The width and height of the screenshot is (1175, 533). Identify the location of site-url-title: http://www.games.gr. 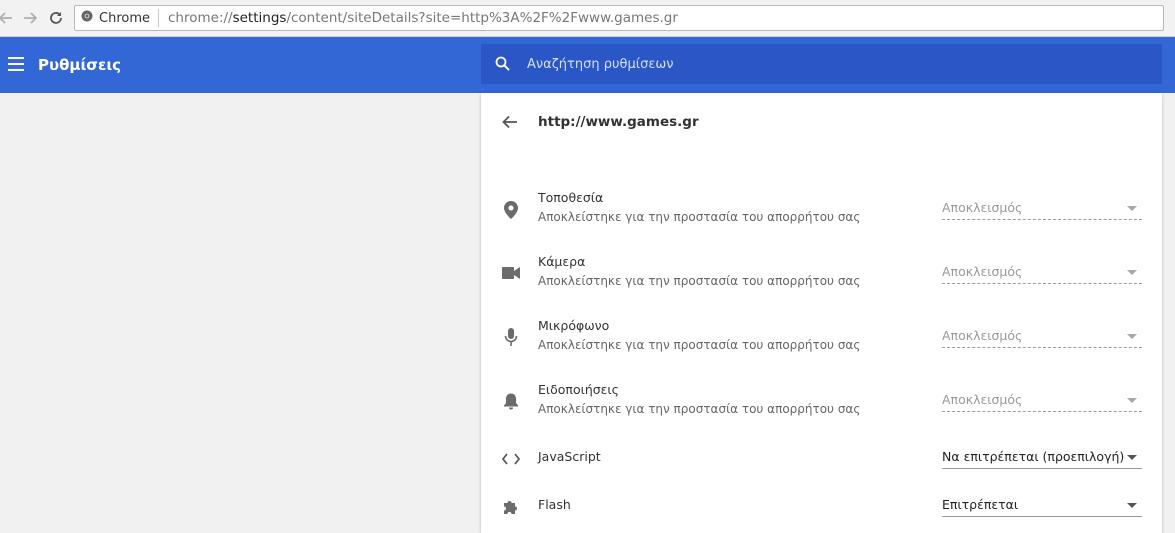
(618, 122).